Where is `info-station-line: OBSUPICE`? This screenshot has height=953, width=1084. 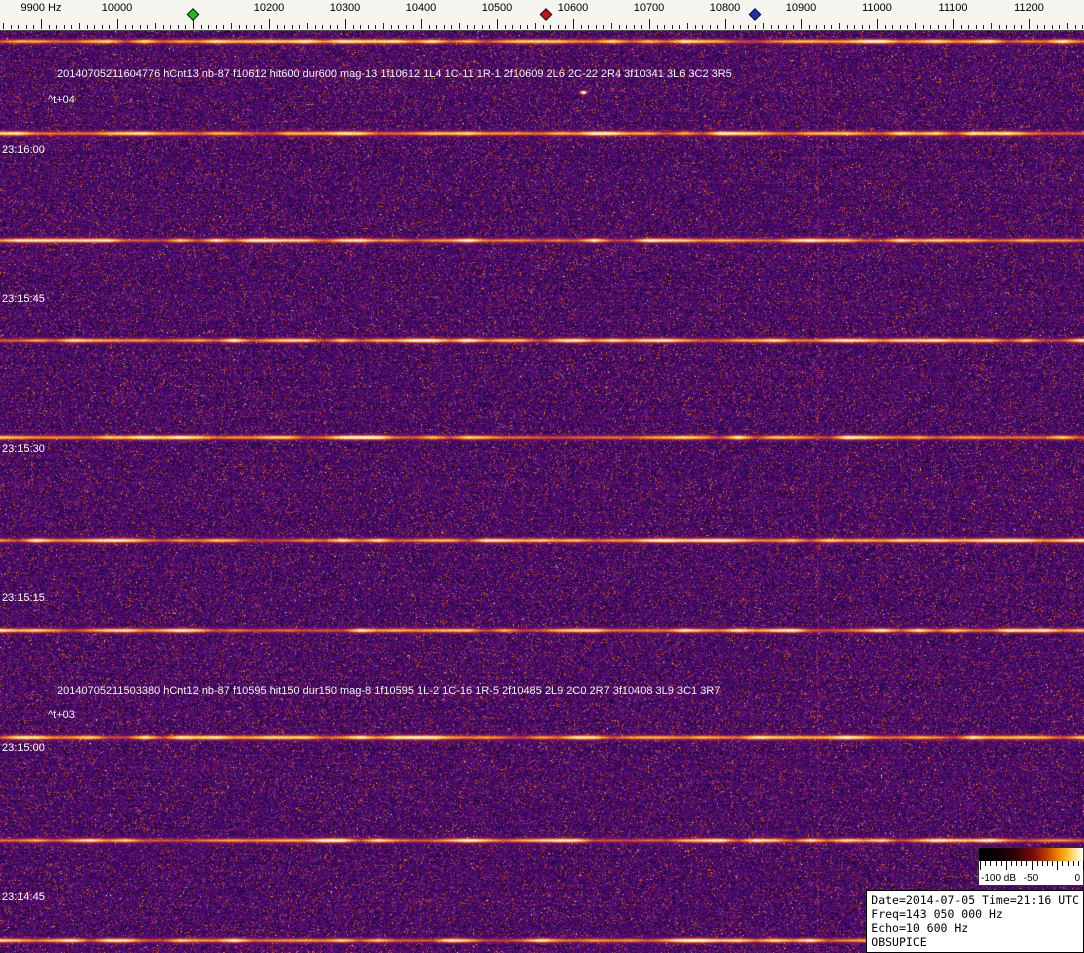 info-station-line: OBSUPICE is located at coordinates (899, 942).